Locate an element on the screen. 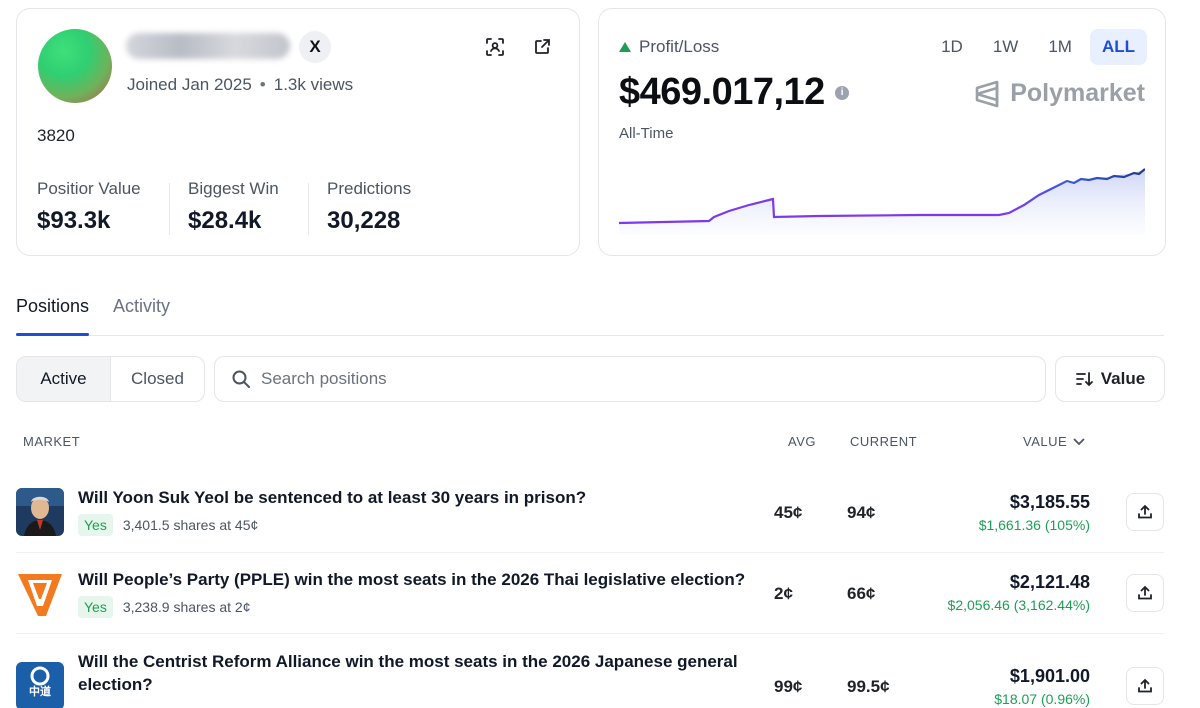 The width and height of the screenshot is (1200, 708). market-title-line: election? is located at coordinates (115, 684).